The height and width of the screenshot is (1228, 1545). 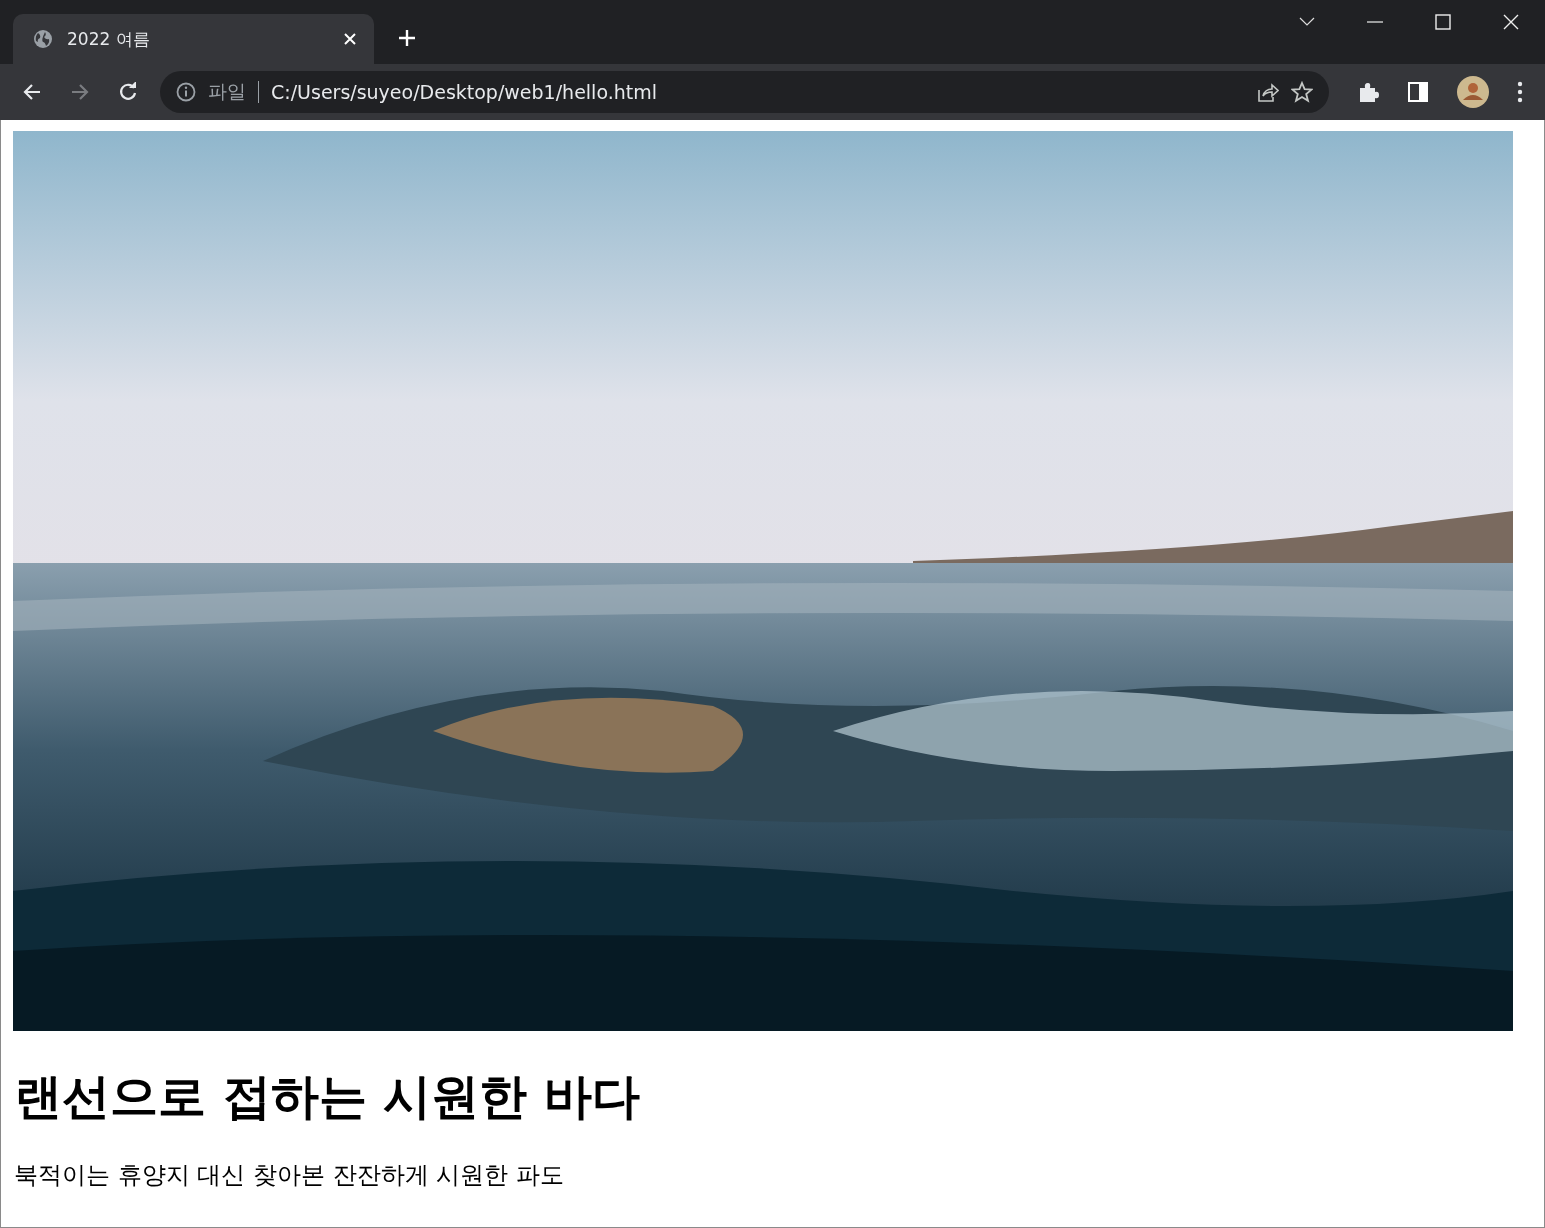 I want to click on chevron-down-icon, so click(x=1307, y=22).